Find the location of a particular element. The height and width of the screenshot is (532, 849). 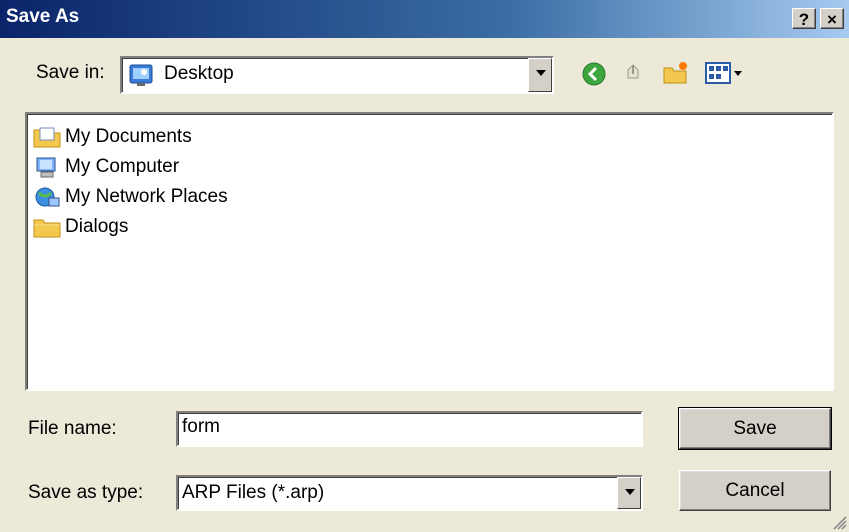

file-name: My Network Places is located at coordinates (146, 196).